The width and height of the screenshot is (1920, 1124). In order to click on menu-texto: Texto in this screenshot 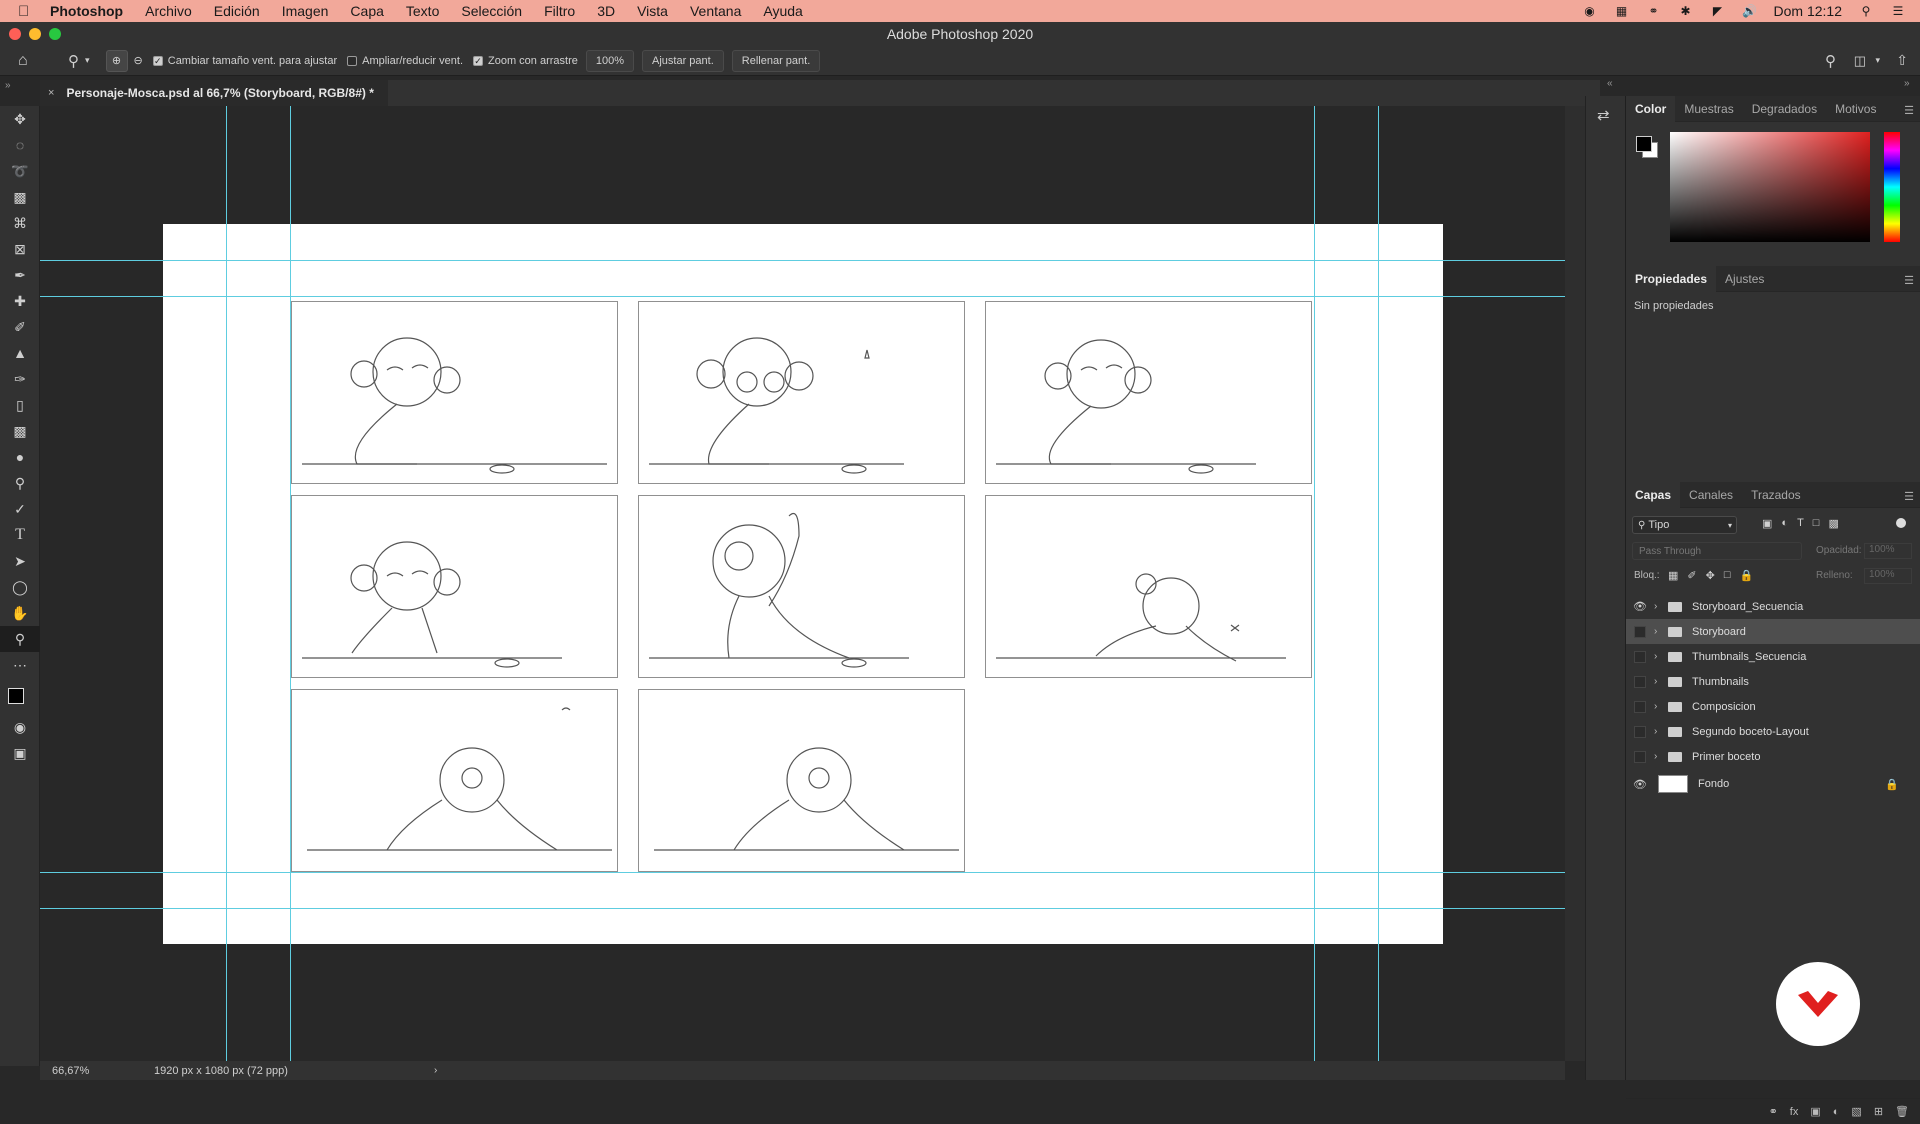, I will do `click(422, 11)`.